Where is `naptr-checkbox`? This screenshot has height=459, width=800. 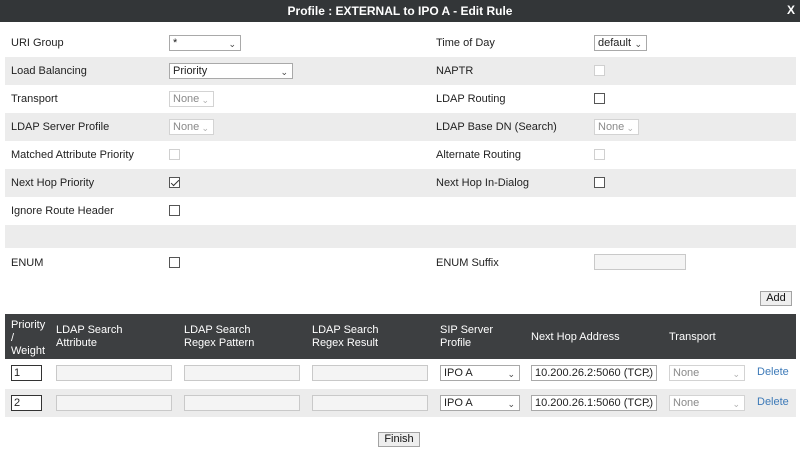 naptr-checkbox is located at coordinates (599, 70).